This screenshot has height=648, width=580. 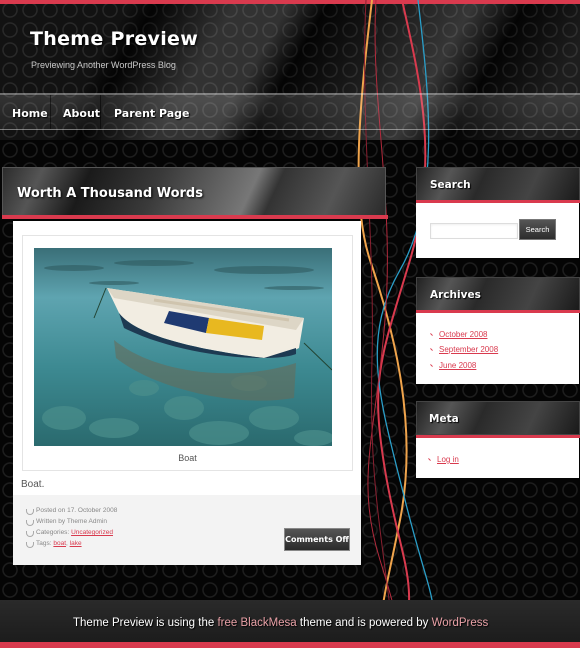 I want to click on search-button: Search, so click(x=537, y=229).